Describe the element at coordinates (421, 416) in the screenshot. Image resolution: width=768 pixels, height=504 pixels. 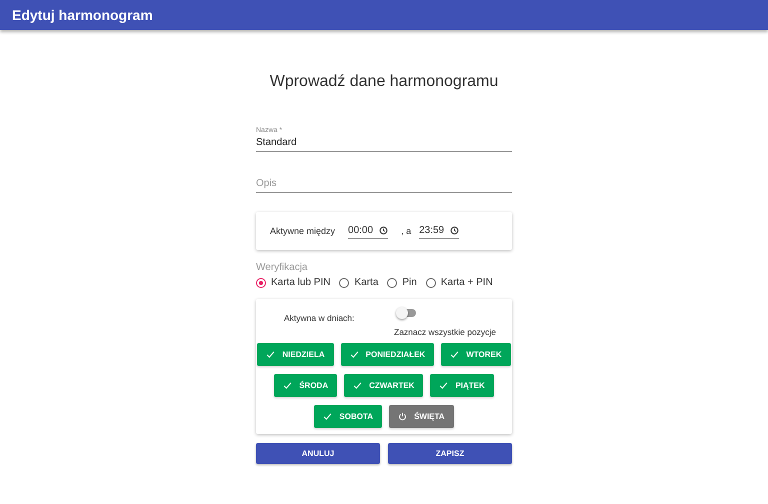
I see `day-button: ŚWIĘTA` at that location.